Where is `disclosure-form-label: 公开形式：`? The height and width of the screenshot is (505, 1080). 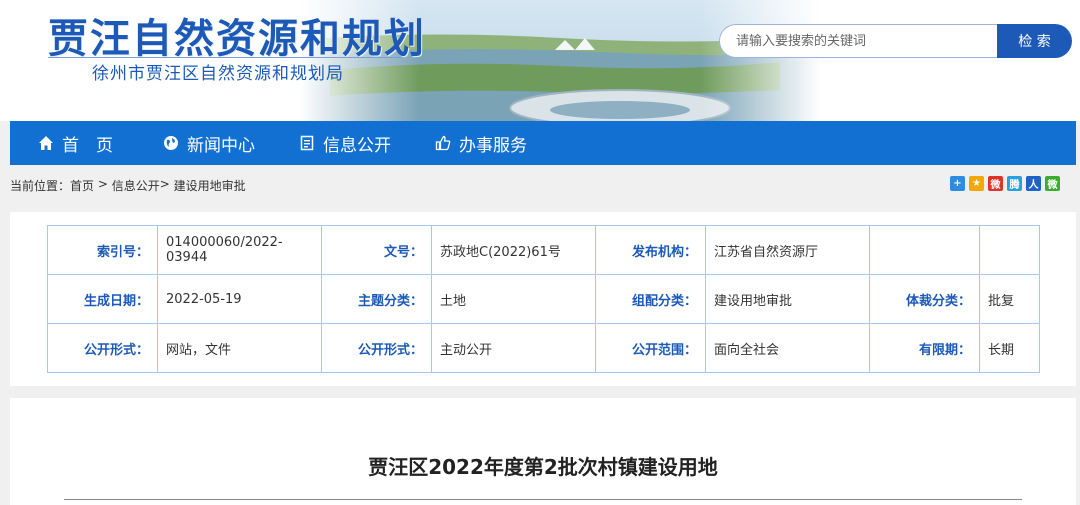 disclosure-form-label: 公开形式： is located at coordinates (376, 348).